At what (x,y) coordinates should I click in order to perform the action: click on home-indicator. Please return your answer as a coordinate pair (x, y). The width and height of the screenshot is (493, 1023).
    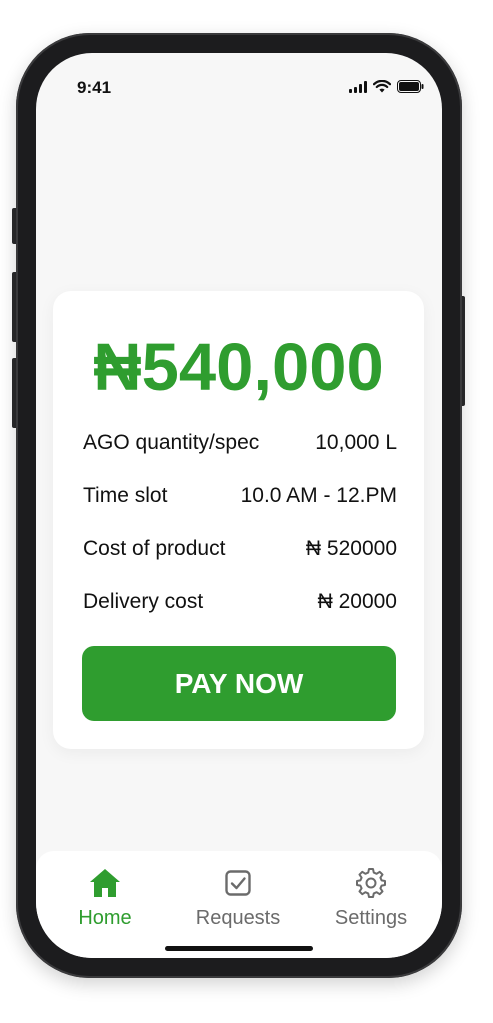
    Looking at the image, I should click on (239, 948).